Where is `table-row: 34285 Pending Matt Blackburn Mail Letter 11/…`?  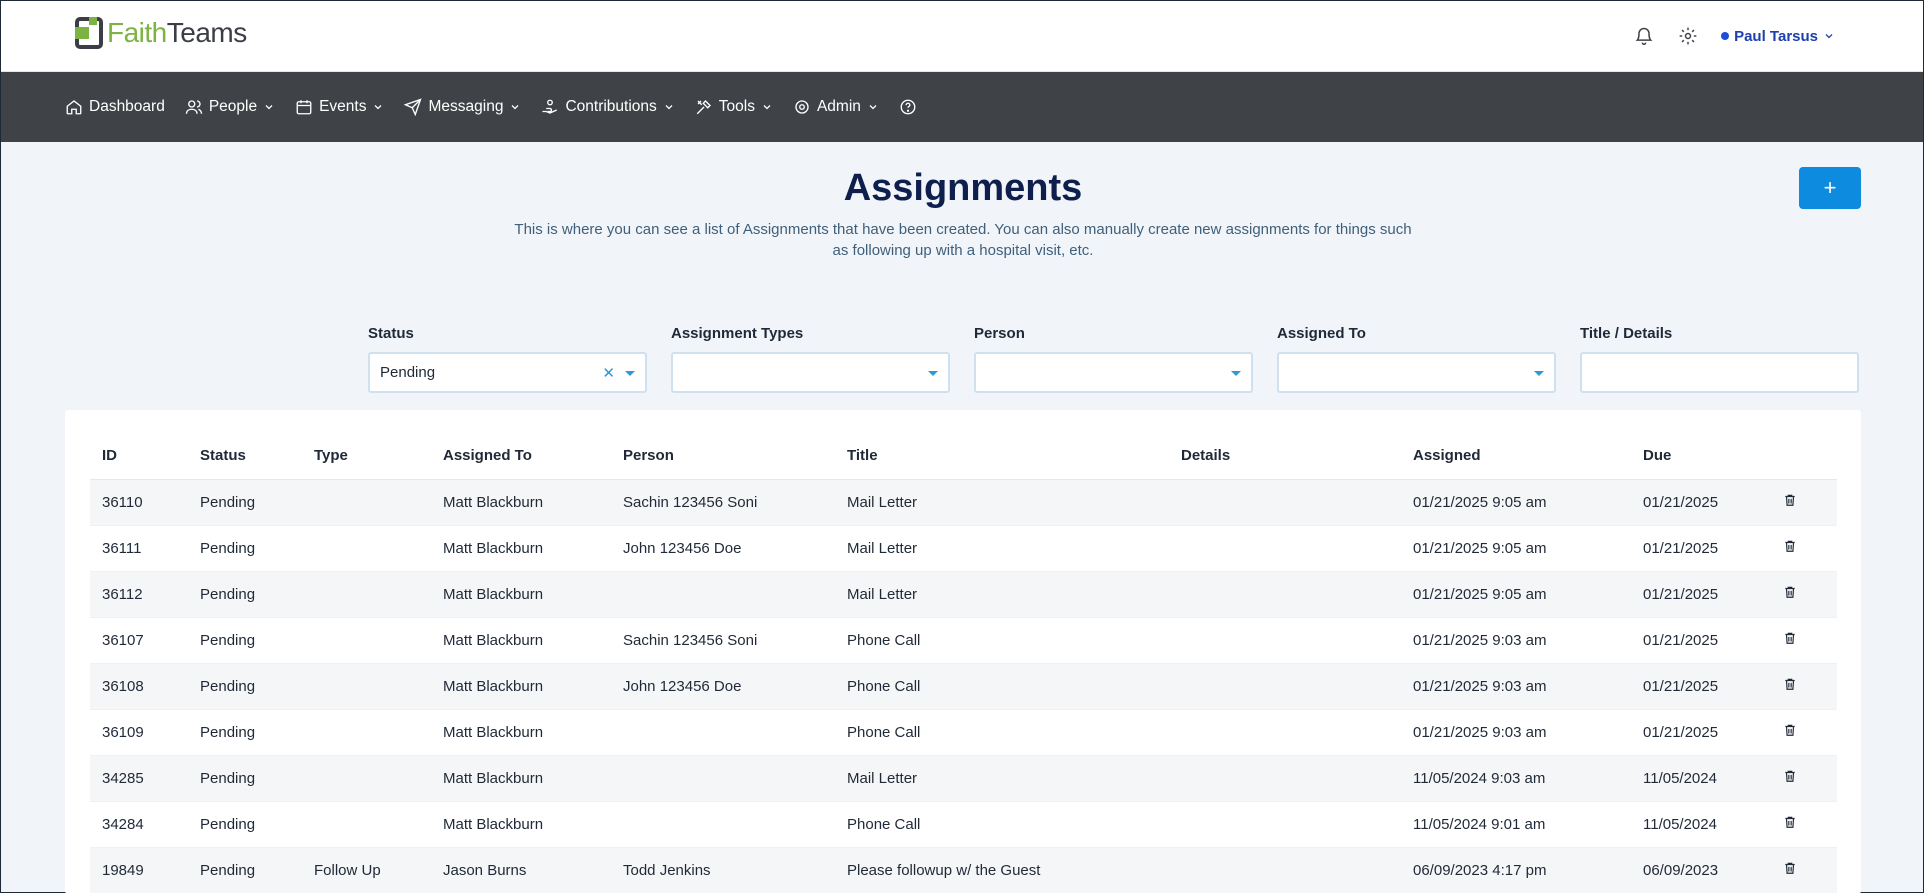
table-row: 34285 Pending Matt Blackburn Mail Letter 11/… is located at coordinates (963, 778).